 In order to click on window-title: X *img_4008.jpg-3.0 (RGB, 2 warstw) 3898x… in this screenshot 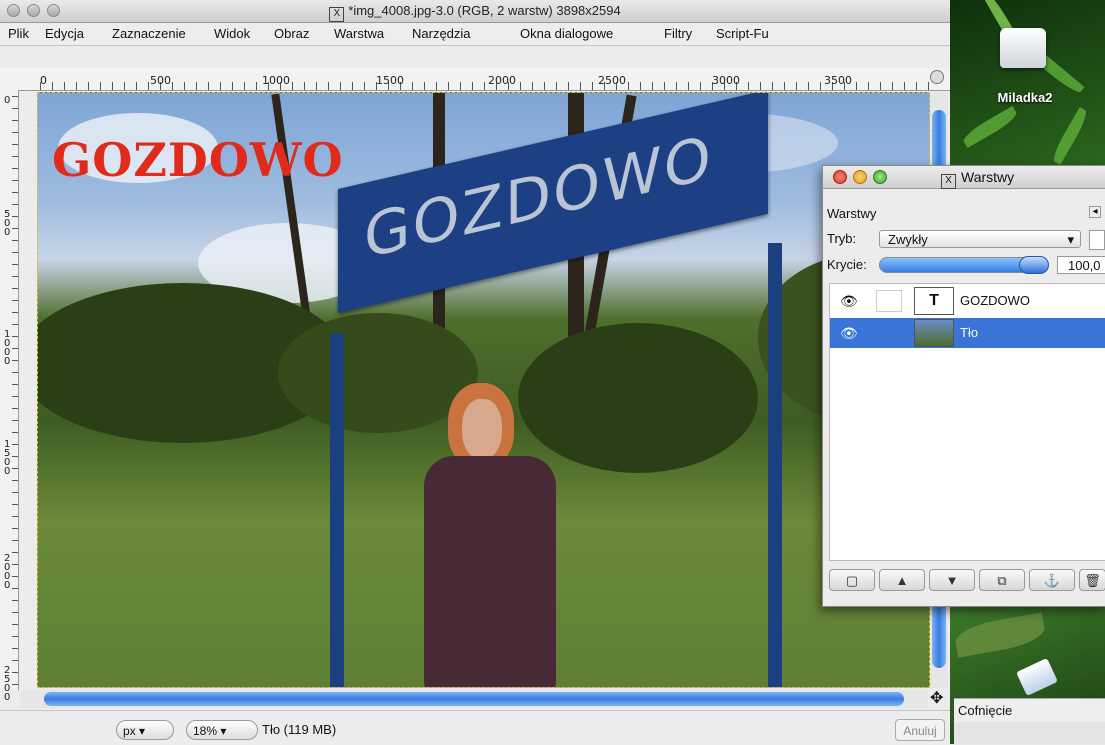, I will do `click(475, 12)`.